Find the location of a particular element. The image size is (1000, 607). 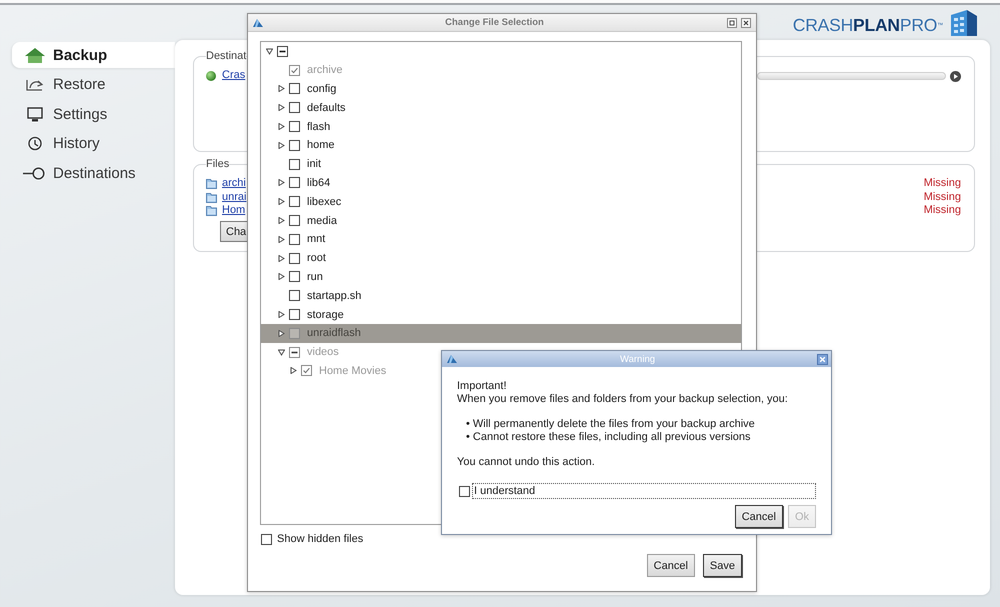

dialog-title: Change File Selection is located at coordinates (494, 22).